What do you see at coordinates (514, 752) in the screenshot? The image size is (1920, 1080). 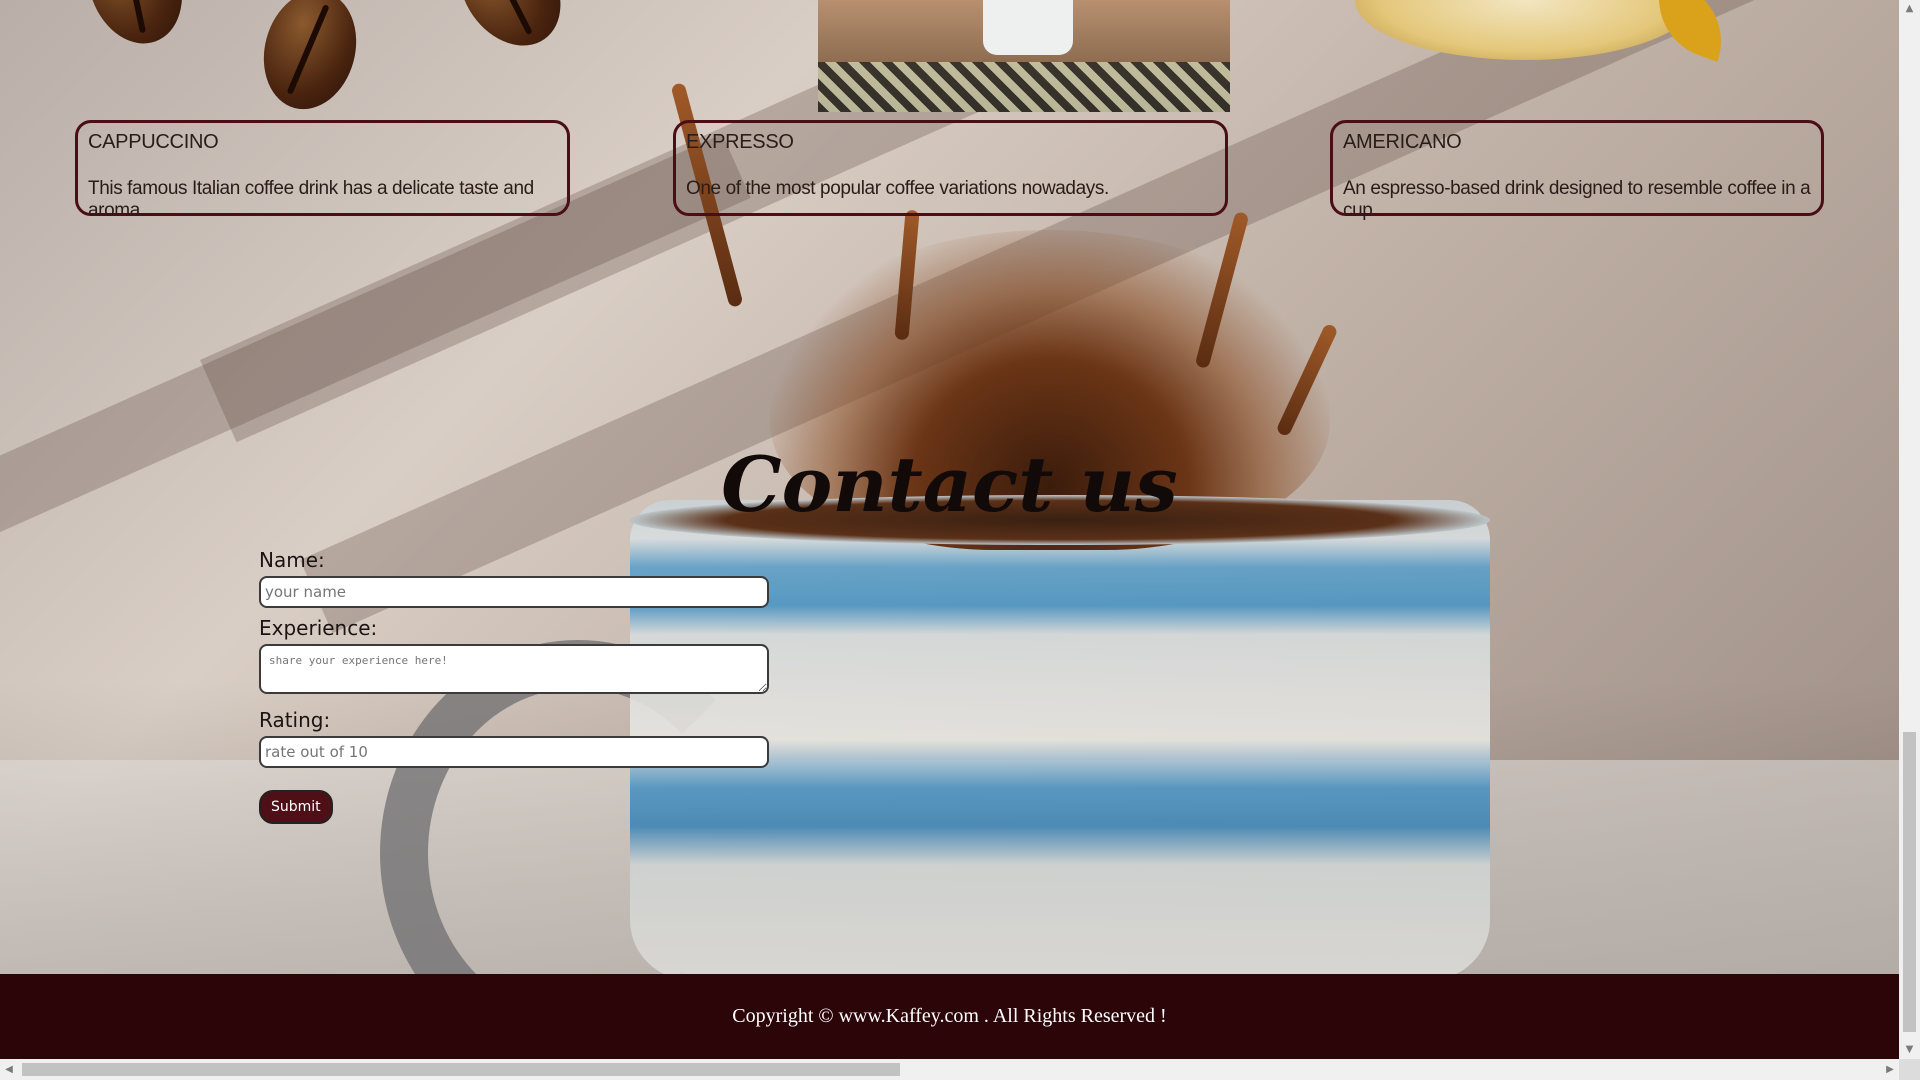 I see `rating-input` at bounding box center [514, 752].